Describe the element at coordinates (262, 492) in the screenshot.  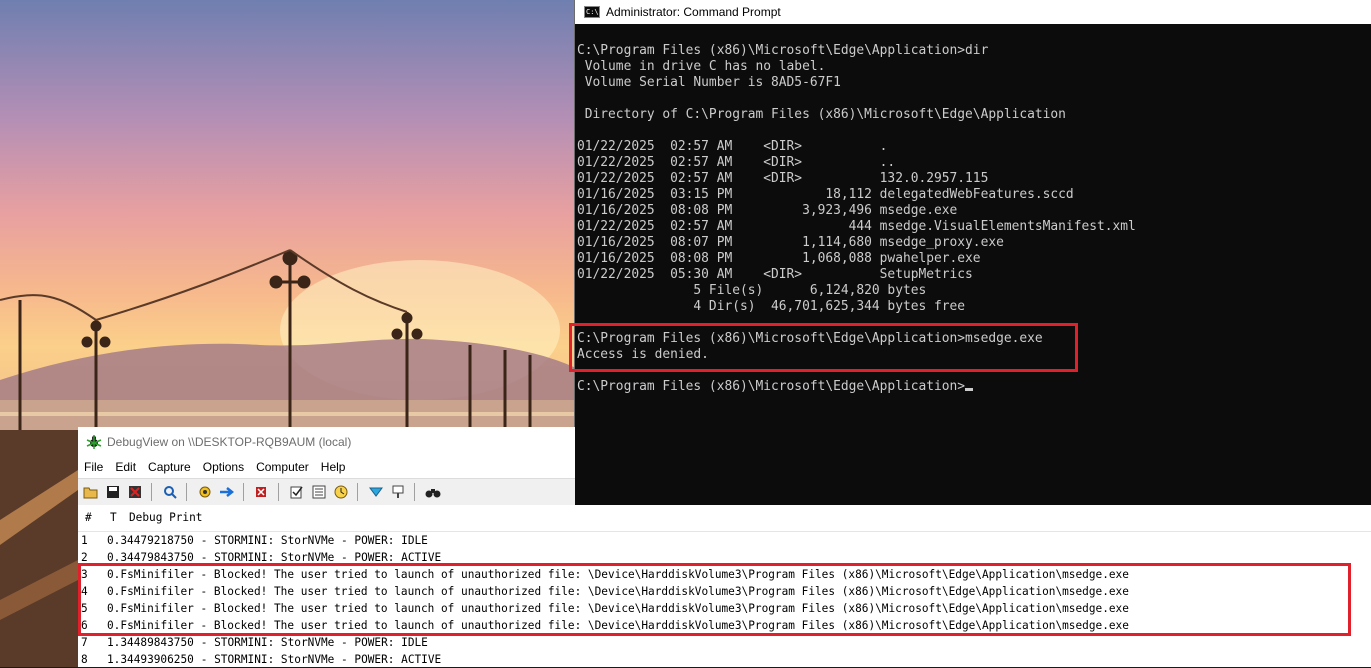
I see `clear-display-icon` at that location.